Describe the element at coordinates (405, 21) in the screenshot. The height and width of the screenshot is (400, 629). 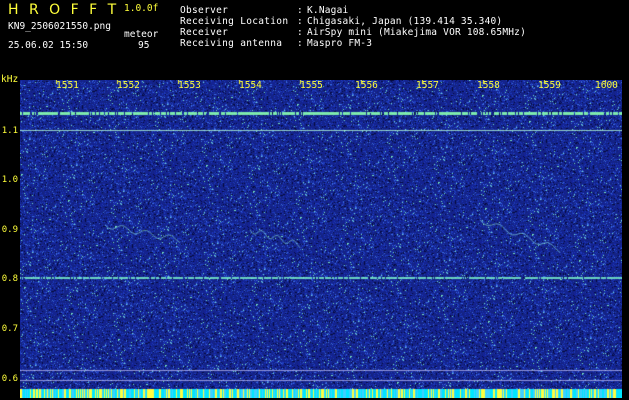
I see `info-value: Chigasaki, Japan (139.414 35.340)` at that location.